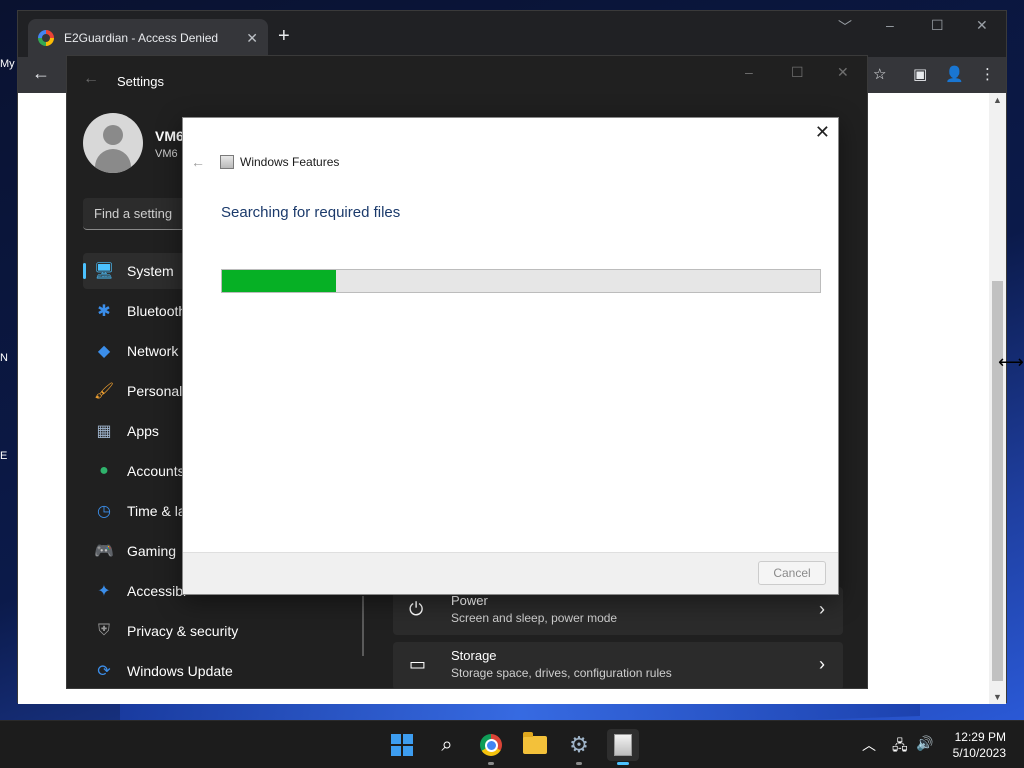 The image size is (1024, 768). What do you see at coordinates (843, 72) in the screenshot?
I see `settings-close-button: ✕` at bounding box center [843, 72].